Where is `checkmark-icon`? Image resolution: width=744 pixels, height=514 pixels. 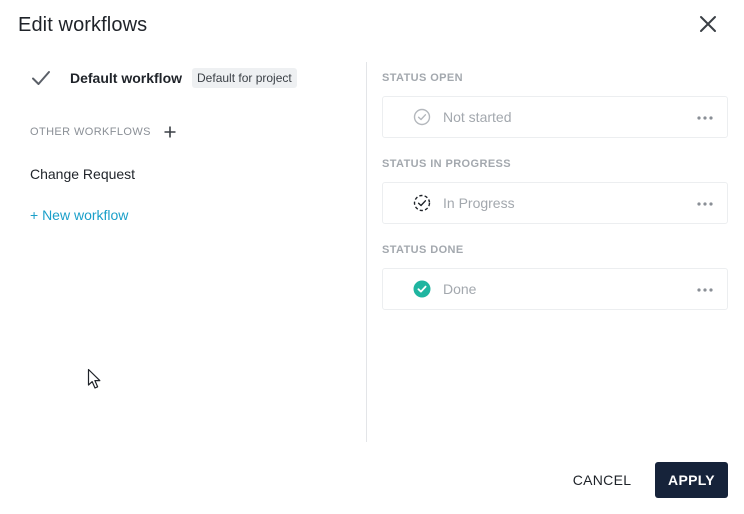
checkmark-icon is located at coordinates (41, 78).